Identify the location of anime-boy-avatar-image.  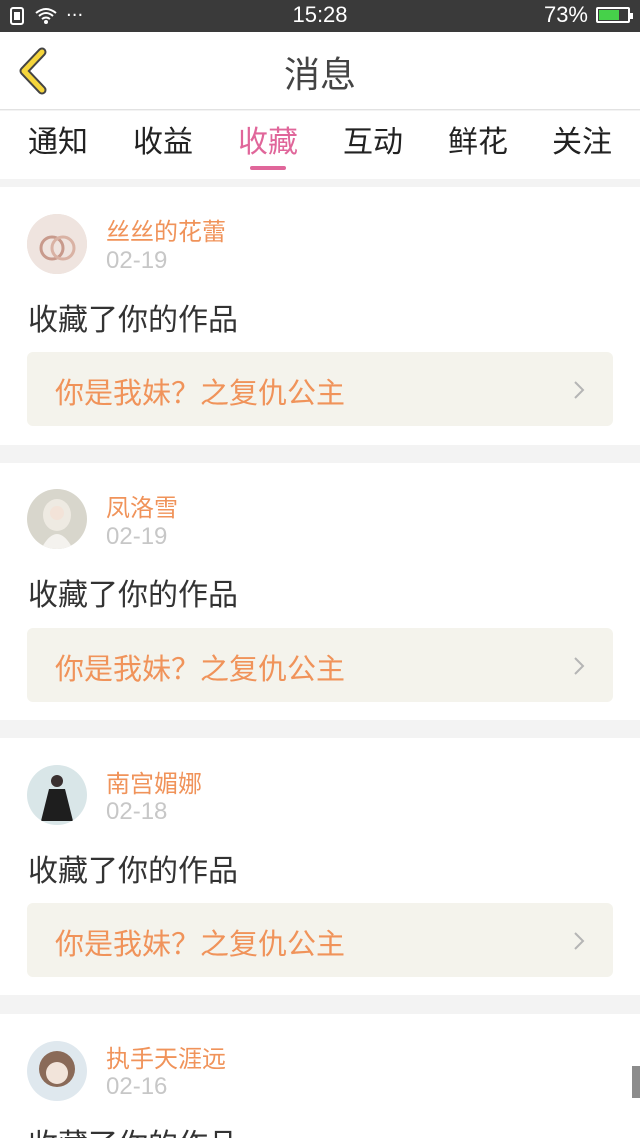
(57, 1071).